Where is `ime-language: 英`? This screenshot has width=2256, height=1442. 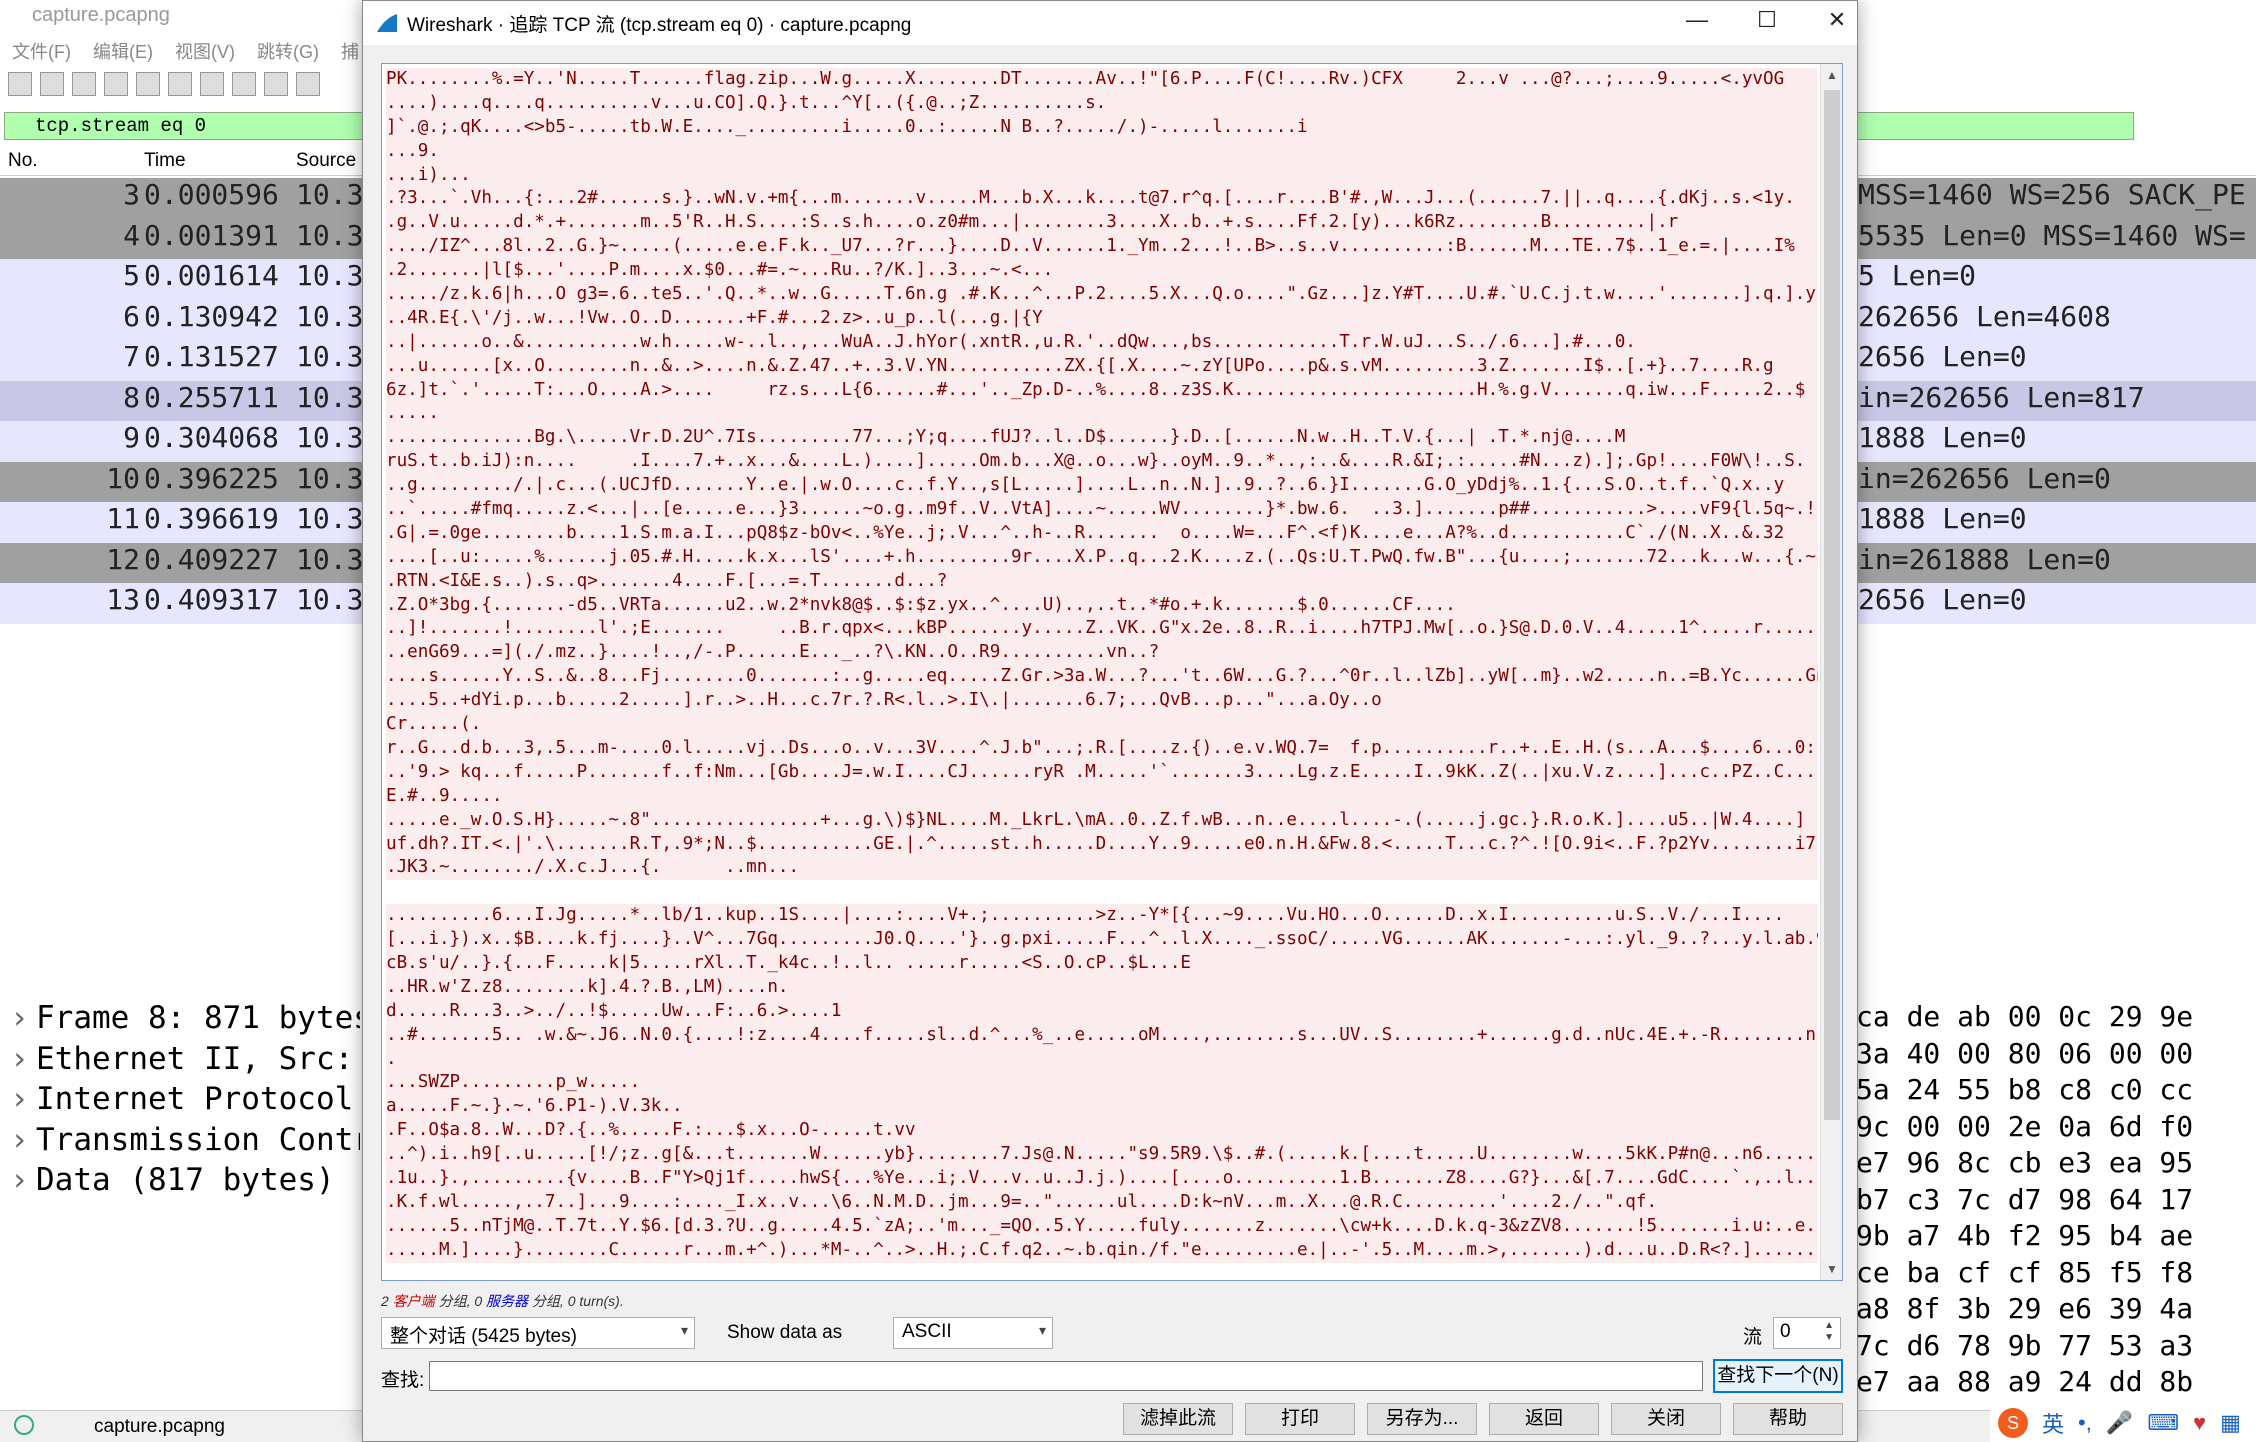 ime-language: 英 is located at coordinates (2053, 1423).